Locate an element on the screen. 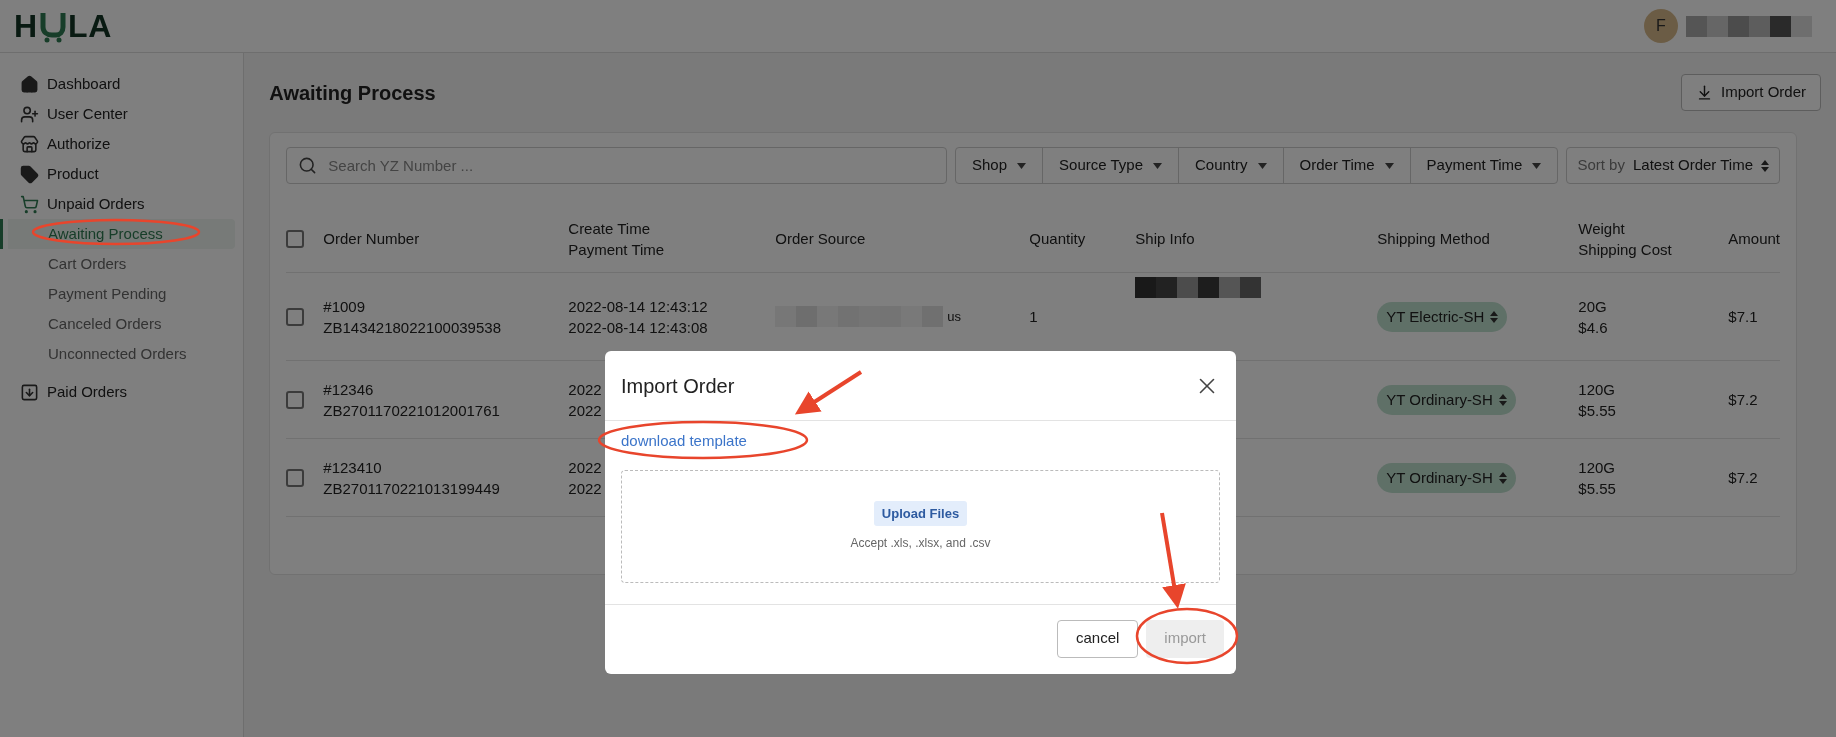 This screenshot has height=737, width=1836. filter-dropdown: Country is located at coordinates (1230, 165).